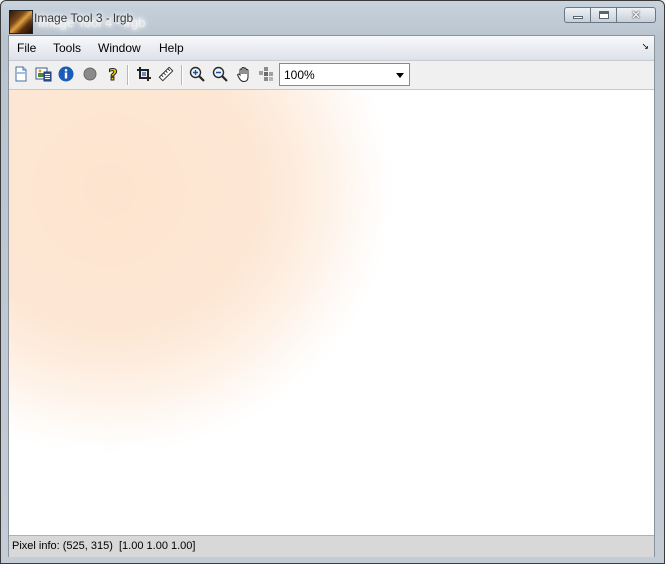 Image resolution: width=665 pixels, height=564 pixels. What do you see at coordinates (119, 48) in the screenshot?
I see `menu-window: Window` at bounding box center [119, 48].